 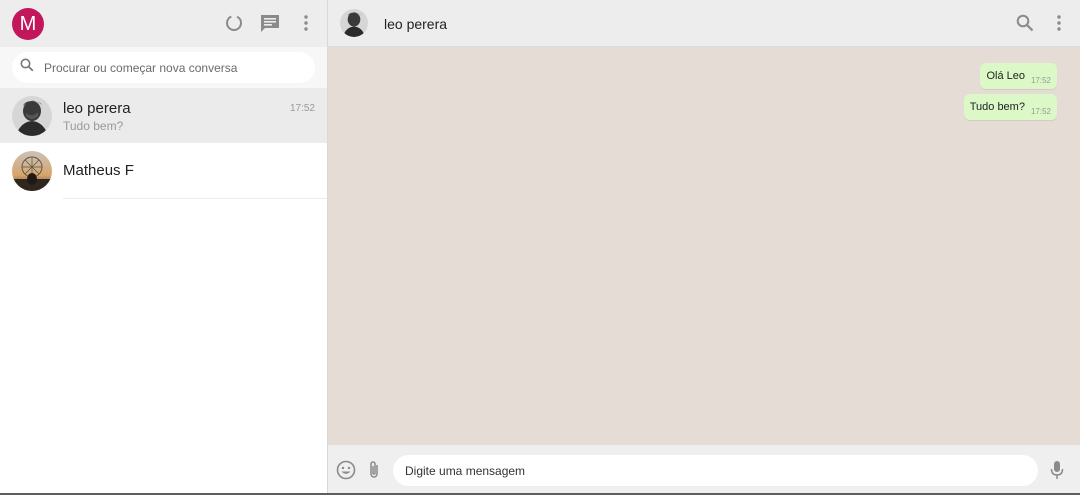 What do you see at coordinates (234, 23) in the screenshot?
I see `status-icon` at bounding box center [234, 23].